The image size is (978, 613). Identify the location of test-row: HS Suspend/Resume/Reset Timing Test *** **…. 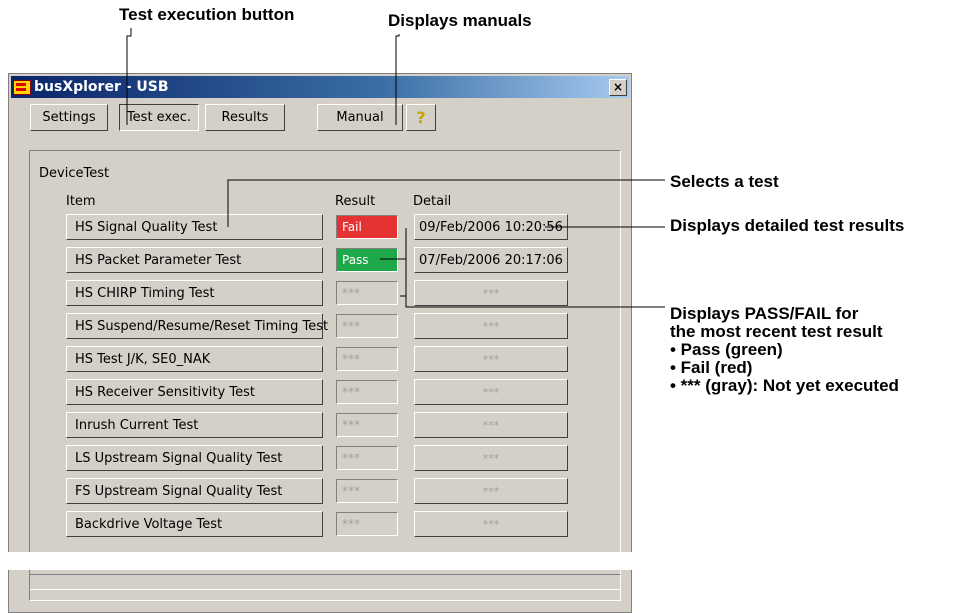
(326, 326).